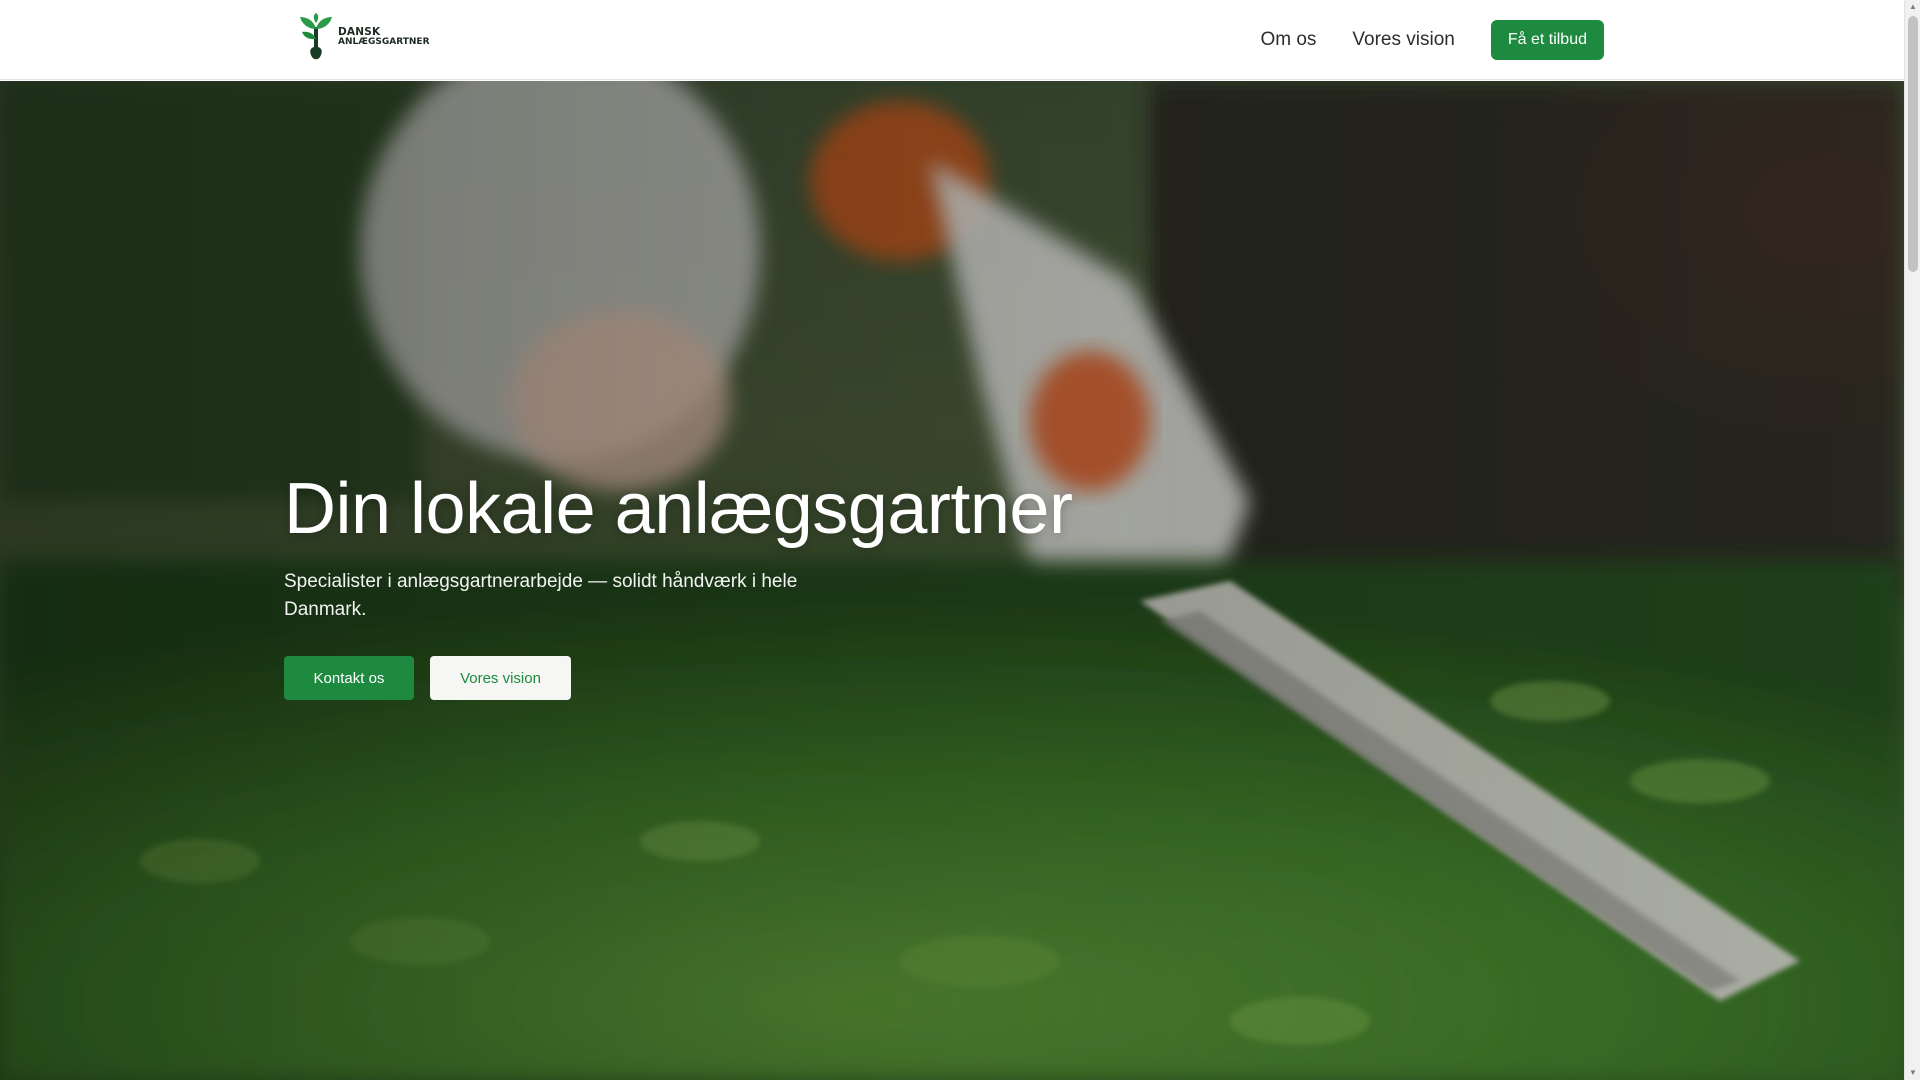 The image size is (1920, 1080). I want to click on plant-shovel-icon, so click(316, 36).